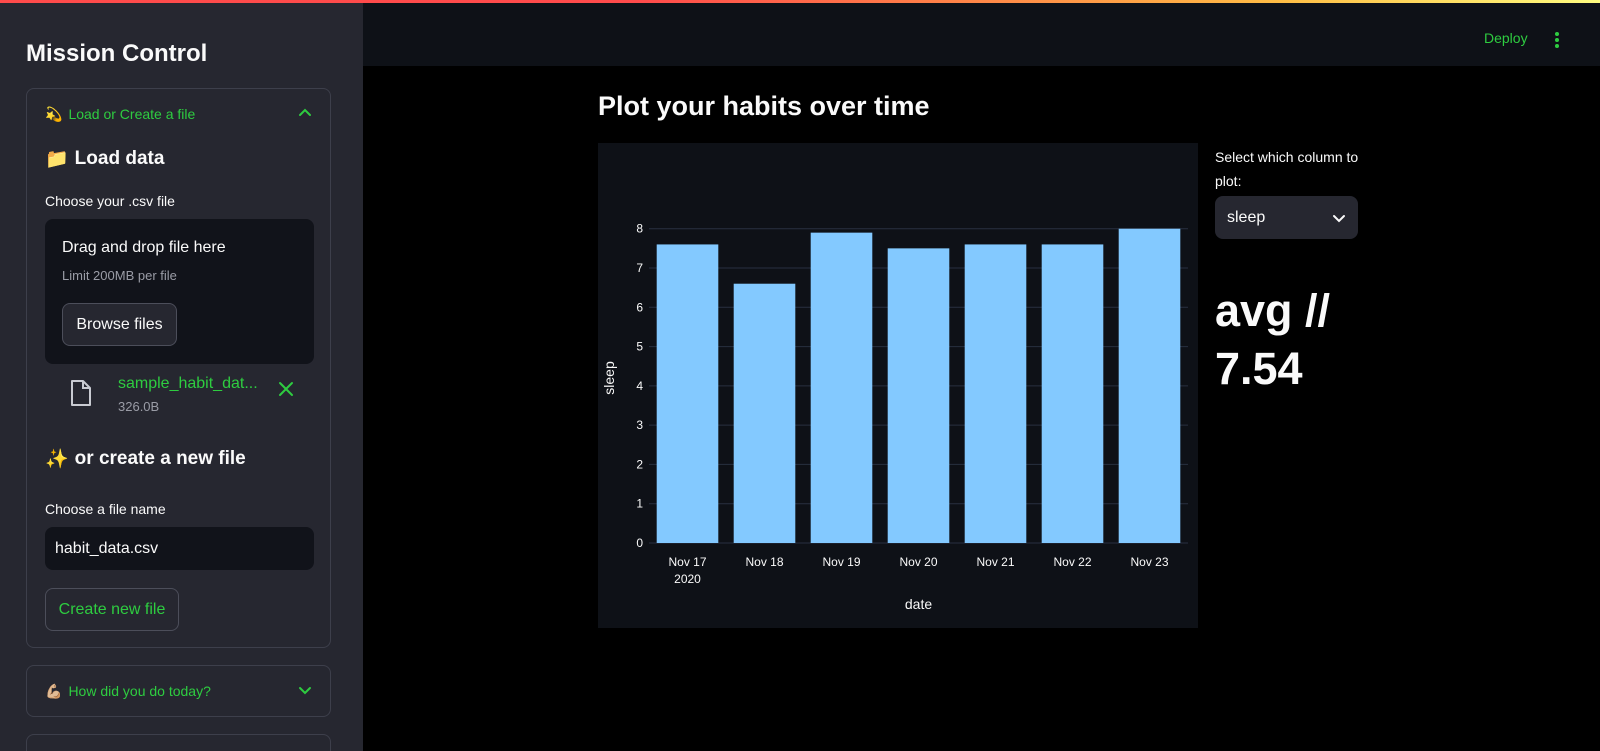 The image size is (1600, 751). I want to click on column-select-value: sleep, so click(1246, 217).